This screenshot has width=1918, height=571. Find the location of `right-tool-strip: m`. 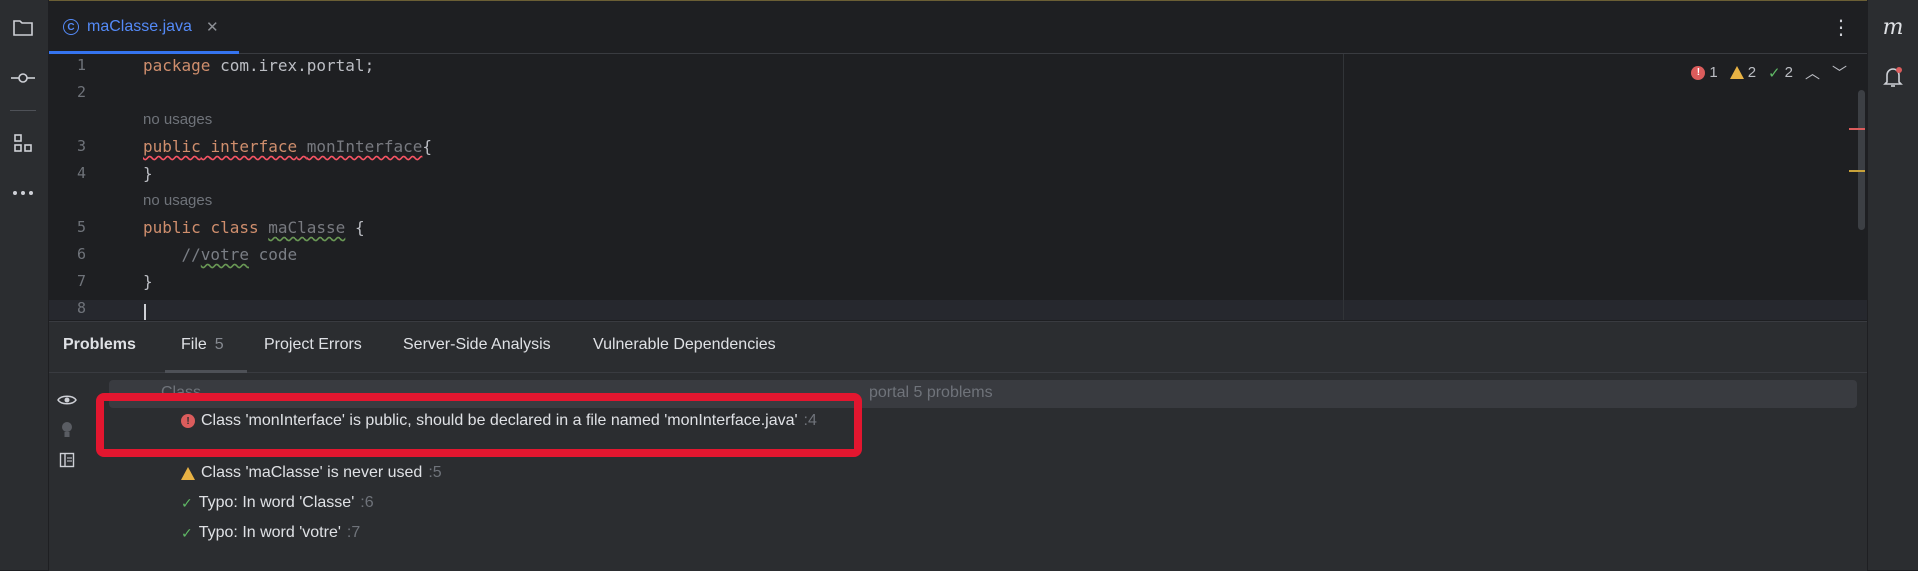

right-tool-strip: m is located at coordinates (1892, 285).